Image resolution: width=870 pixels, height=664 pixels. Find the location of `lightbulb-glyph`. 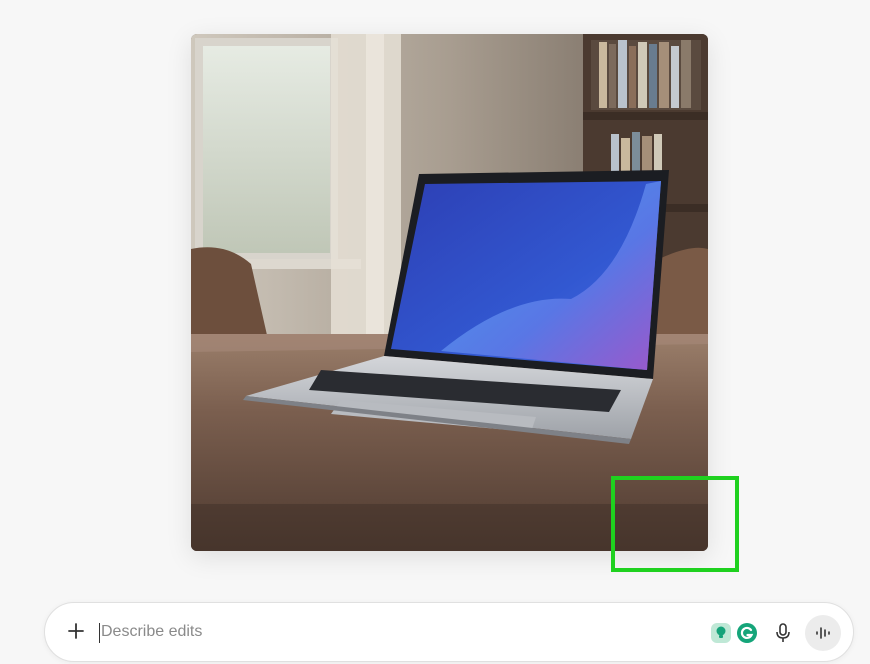

lightbulb-glyph is located at coordinates (721, 633).